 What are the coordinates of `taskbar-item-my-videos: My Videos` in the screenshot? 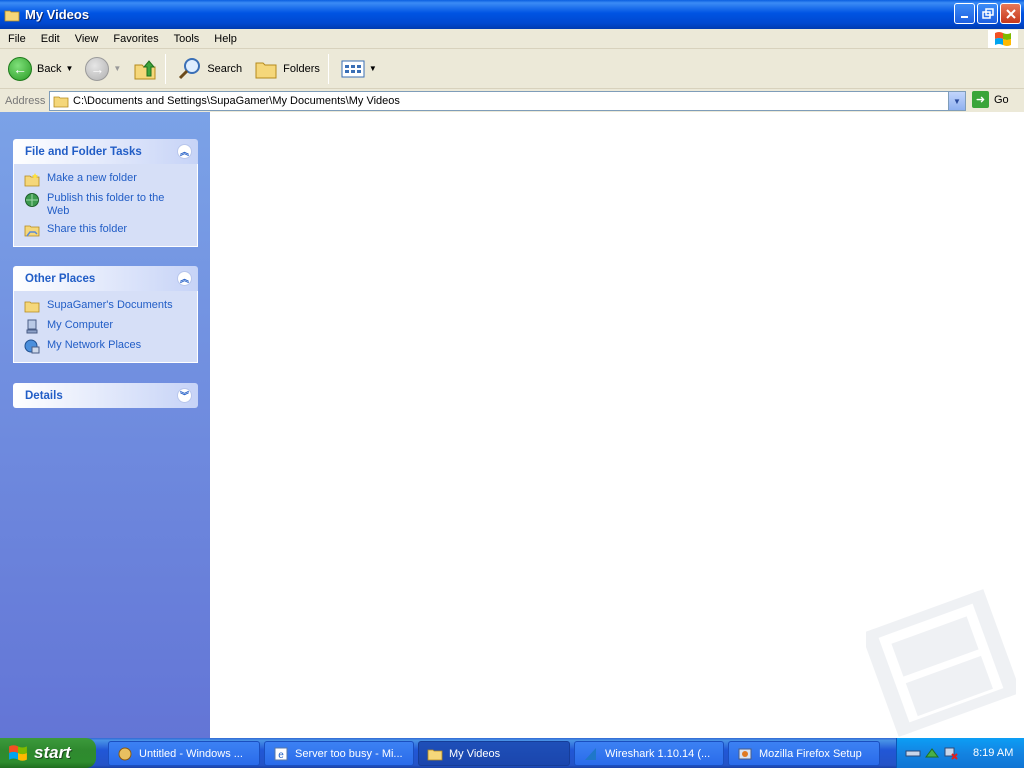 It's located at (494, 753).